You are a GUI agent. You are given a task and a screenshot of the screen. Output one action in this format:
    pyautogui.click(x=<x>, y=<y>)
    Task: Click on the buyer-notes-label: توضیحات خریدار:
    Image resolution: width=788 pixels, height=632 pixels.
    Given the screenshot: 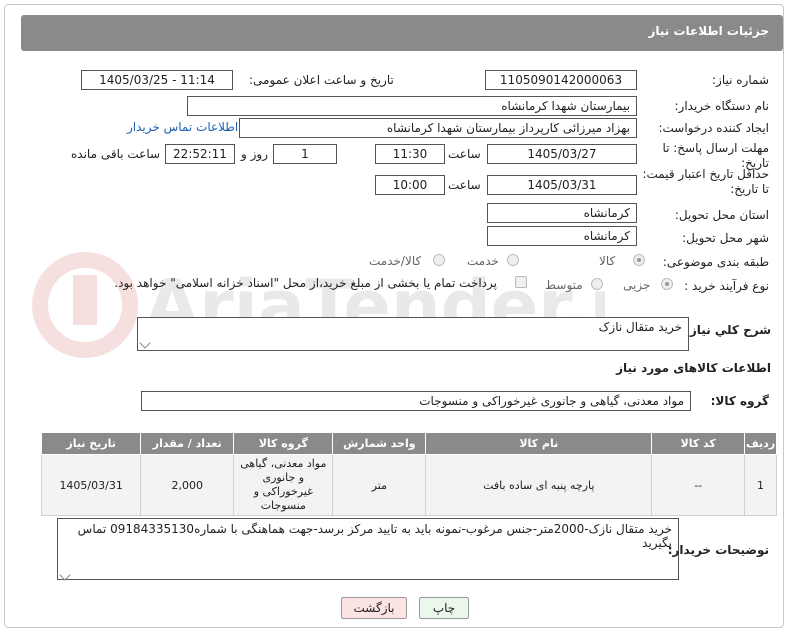 What is the action you would take?
    pyautogui.click(x=718, y=550)
    